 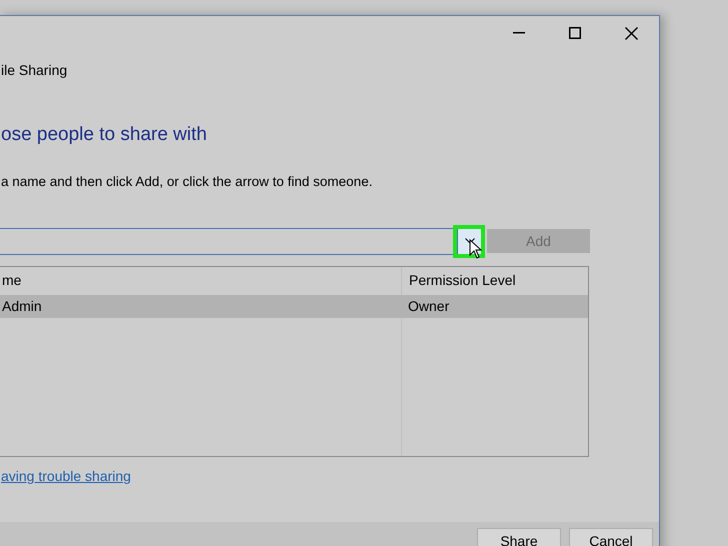 What do you see at coordinates (476, 248) in the screenshot?
I see `mouse-pointer-icon` at bounding box center [476, 248].